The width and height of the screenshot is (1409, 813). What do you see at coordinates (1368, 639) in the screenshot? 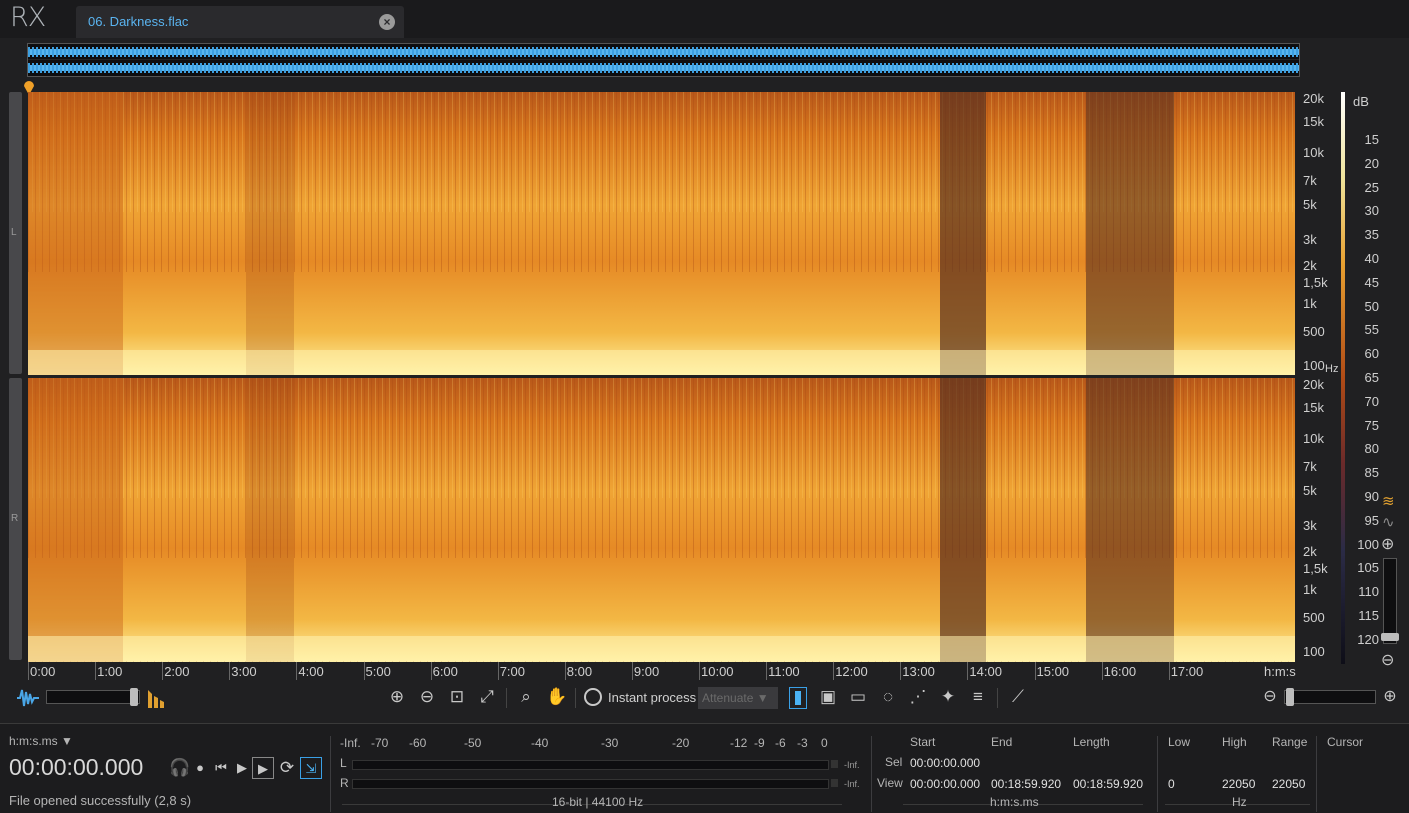
I see `db-scale-label: 120` at bounding box center [1368, 639].